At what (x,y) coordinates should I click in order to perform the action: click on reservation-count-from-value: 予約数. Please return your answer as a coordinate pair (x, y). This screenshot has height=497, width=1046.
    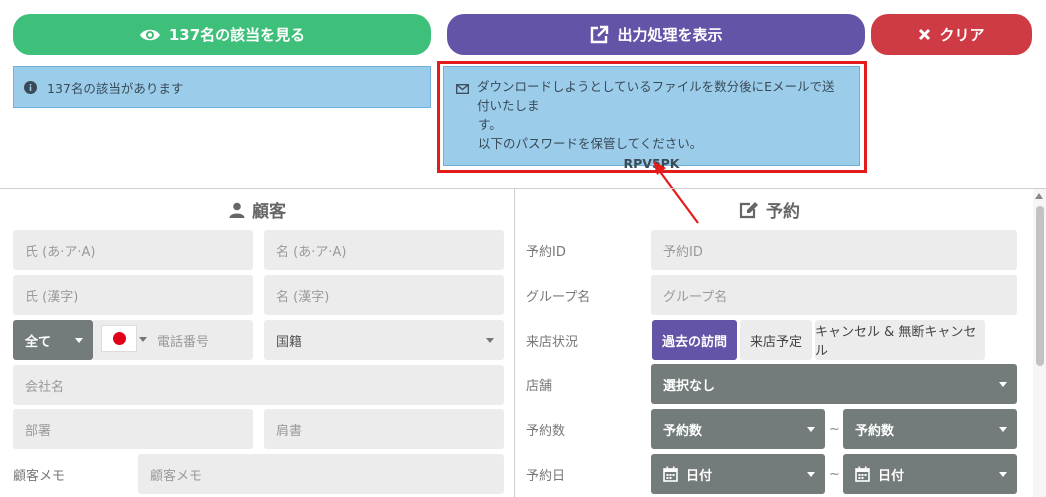
    Looking at the image, I should click on (683, 431).